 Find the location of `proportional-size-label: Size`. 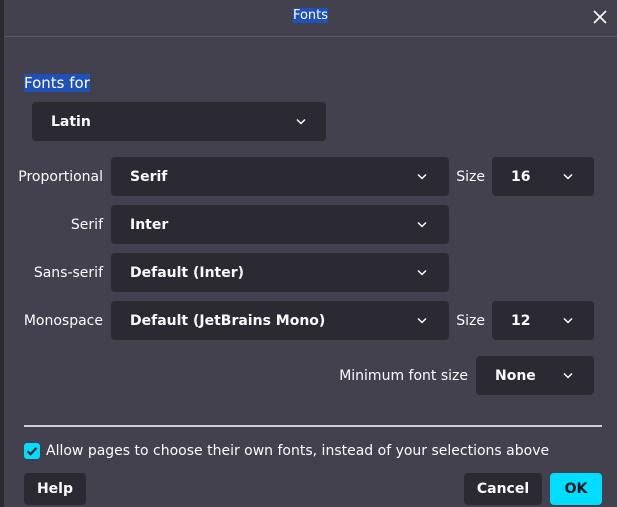

proportional-size-label: Size is located at coordinates (470, 177).